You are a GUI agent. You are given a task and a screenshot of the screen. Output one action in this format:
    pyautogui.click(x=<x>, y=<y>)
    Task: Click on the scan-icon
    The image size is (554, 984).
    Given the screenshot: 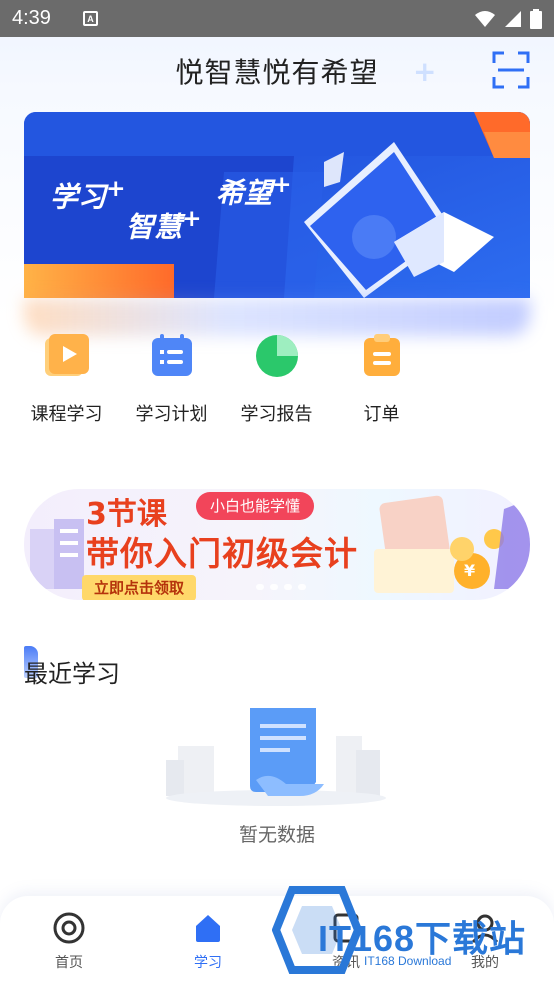 What is the action you would take?
    pyautogui.click(x=511, y=70)
    